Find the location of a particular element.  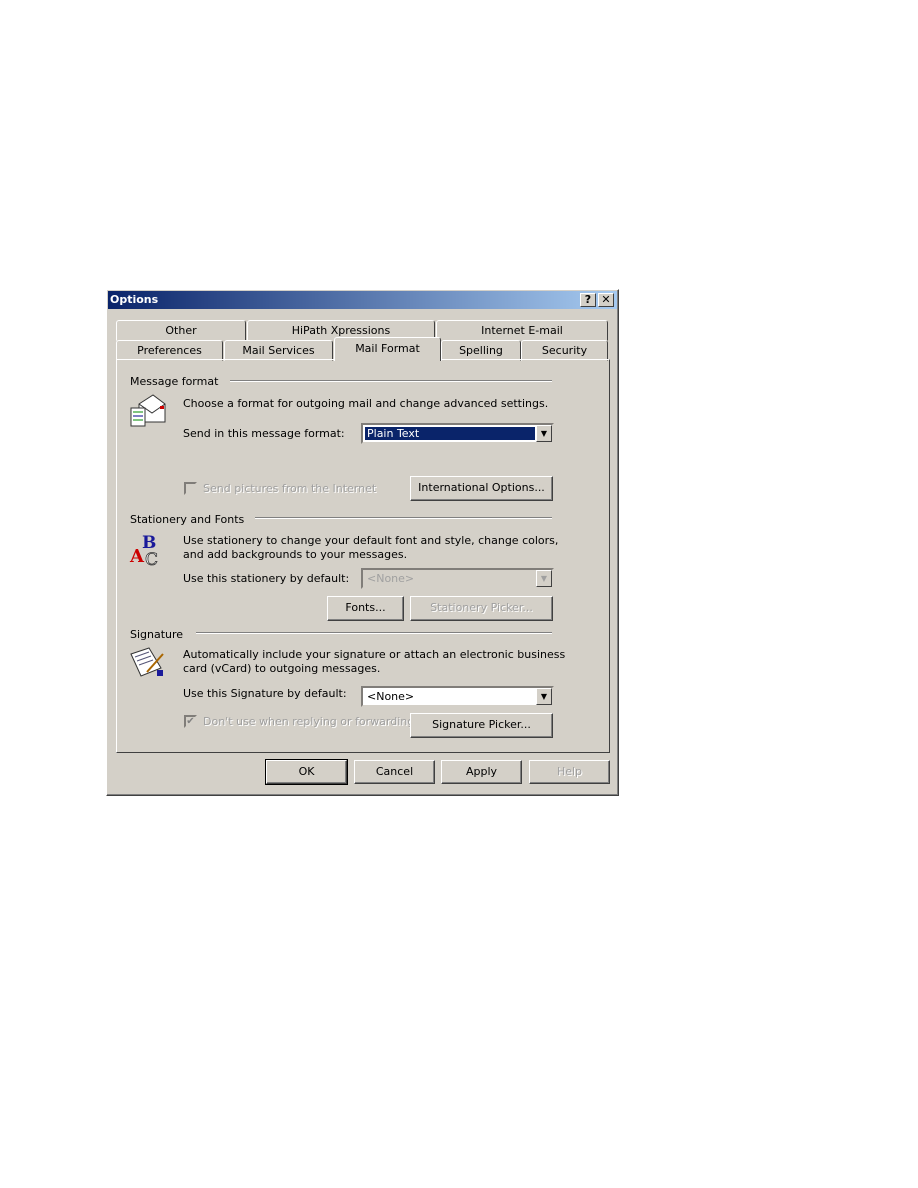

dont-use-checkbox: ✔ is located at coordinates (190, 721).